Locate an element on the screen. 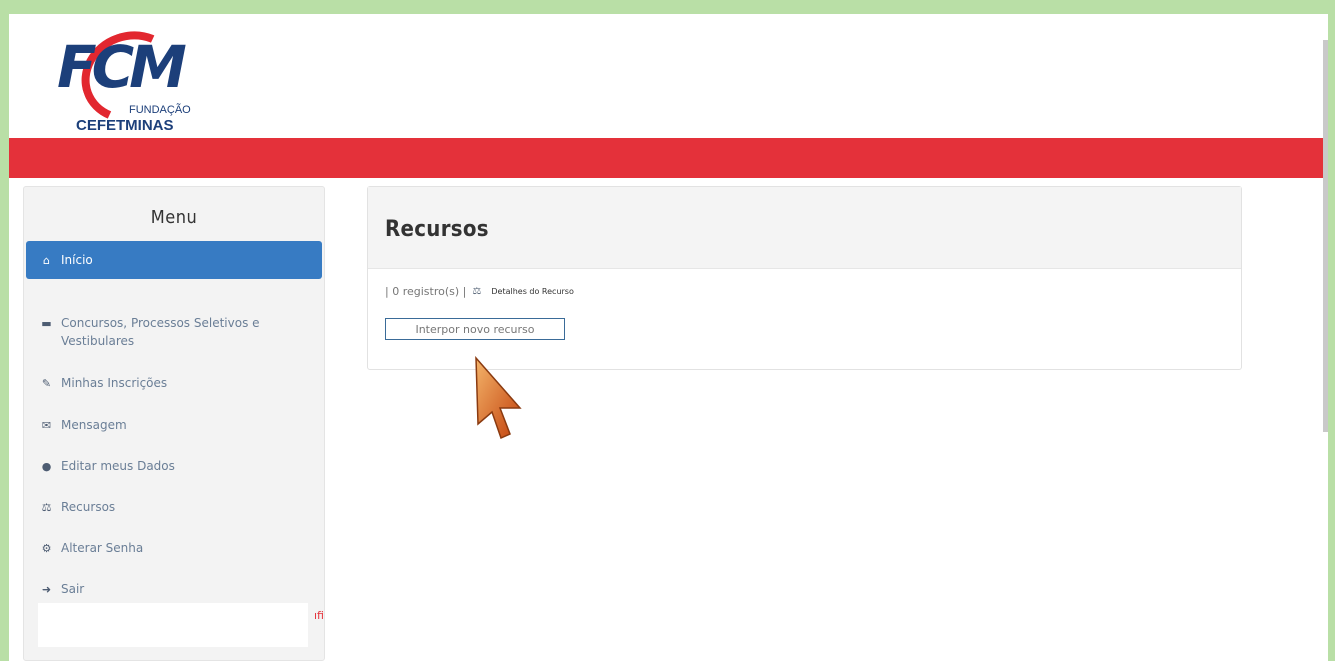 The width and height of the screenshot is (1335, 661). menu-title: Menu is located at coordinates (174, 217).